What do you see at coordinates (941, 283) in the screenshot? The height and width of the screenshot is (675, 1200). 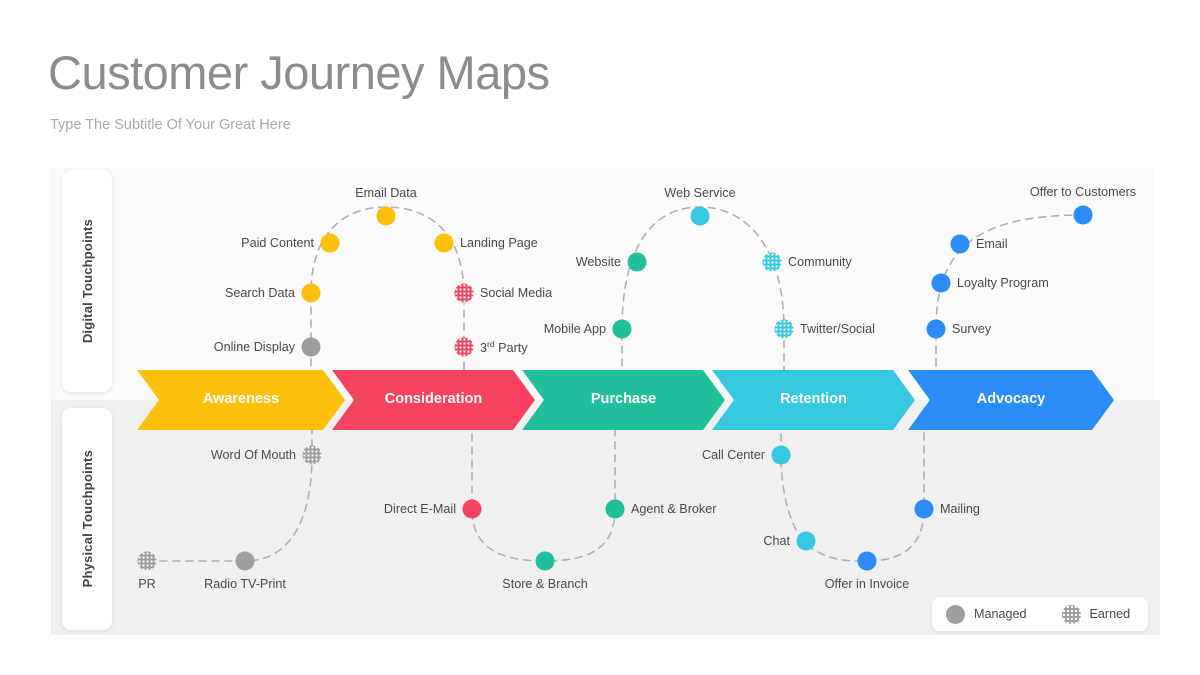 I see `touchpoint-dot-loyalty-program` at bounding box center [941, 283].